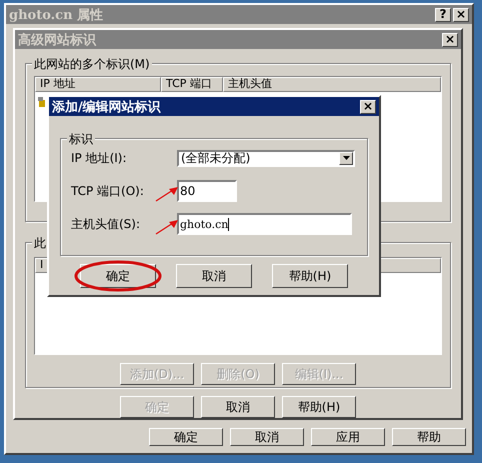  I want to click on site-icon, so click(42, 102).